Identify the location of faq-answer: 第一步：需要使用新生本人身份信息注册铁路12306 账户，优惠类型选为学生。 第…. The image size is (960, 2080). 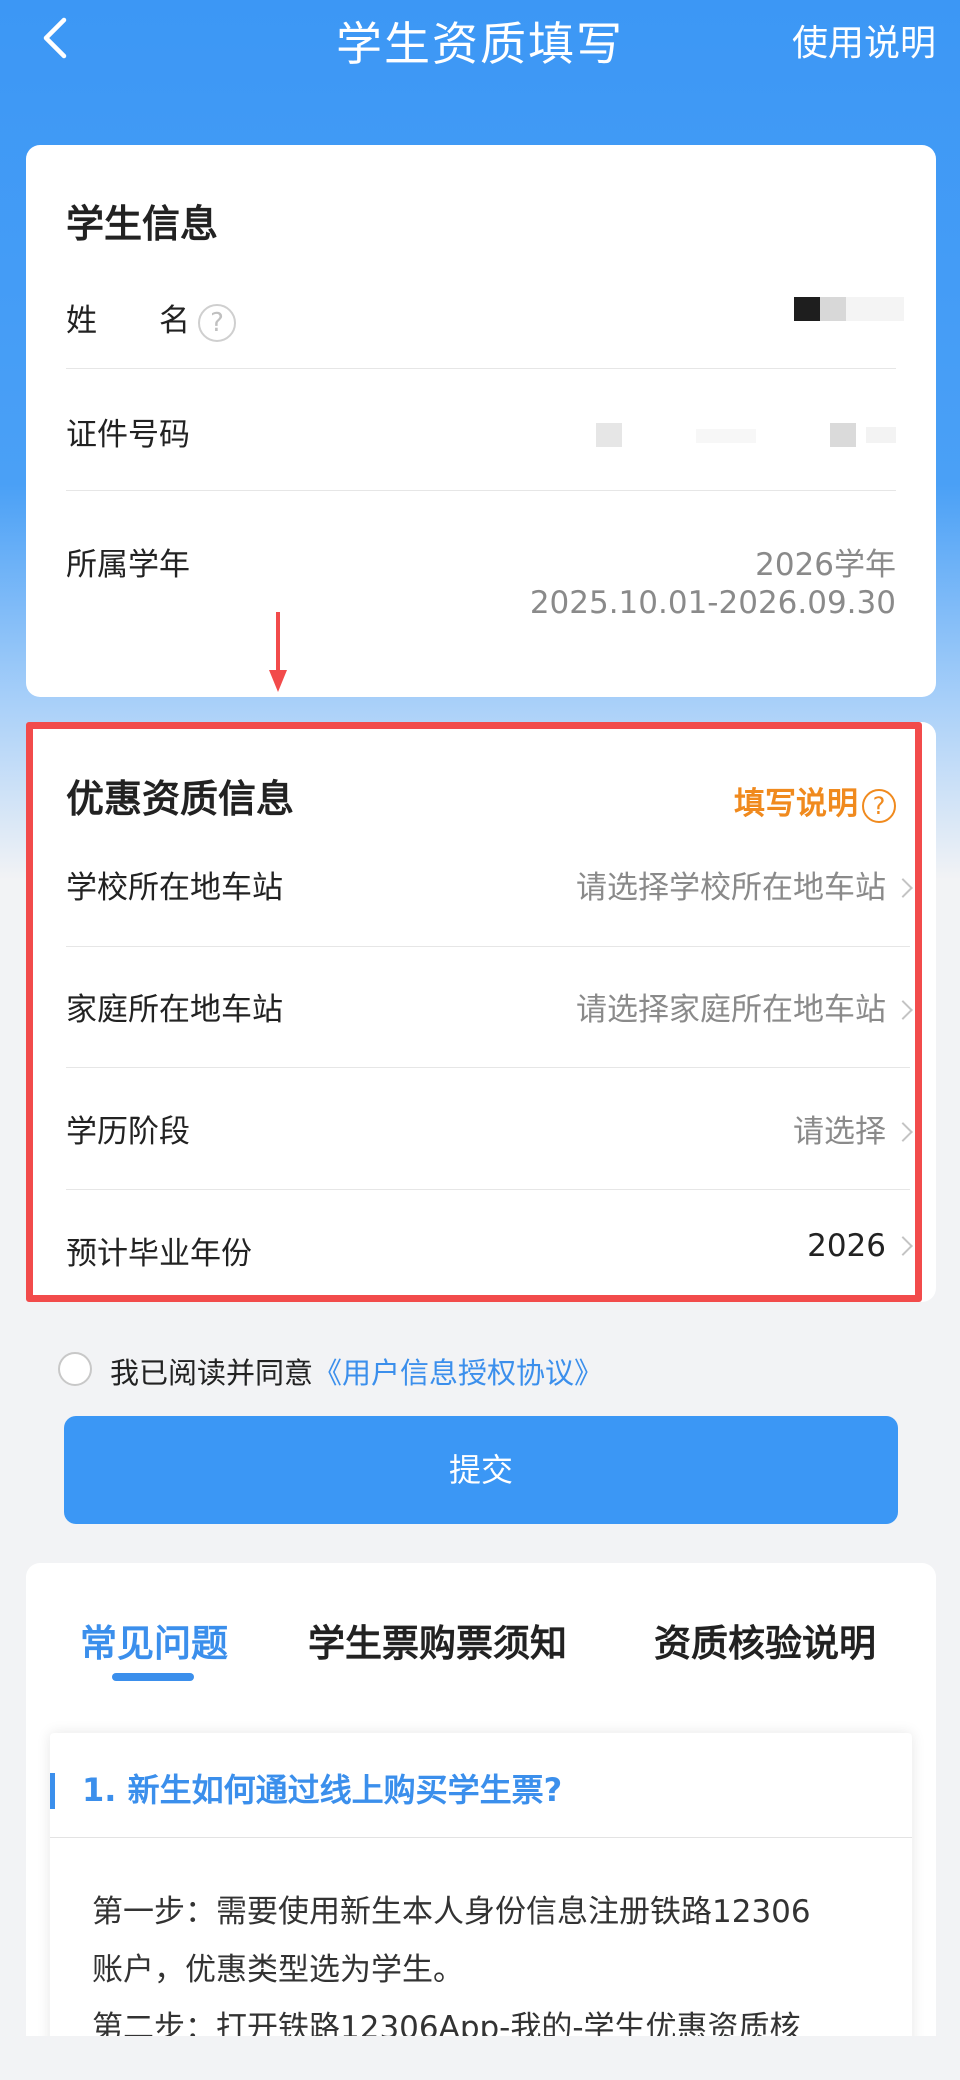
(482, 1970).